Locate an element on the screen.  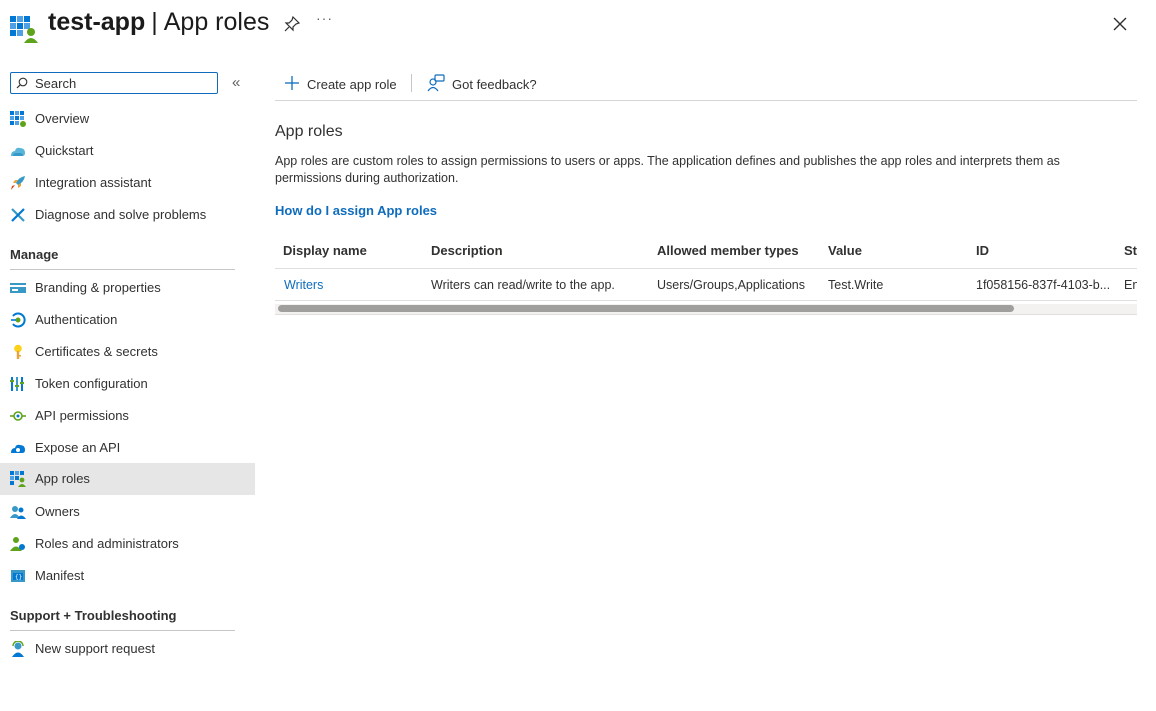
sidebar-item-token-configuration: Token configuration is located at coordinates (127, 384).